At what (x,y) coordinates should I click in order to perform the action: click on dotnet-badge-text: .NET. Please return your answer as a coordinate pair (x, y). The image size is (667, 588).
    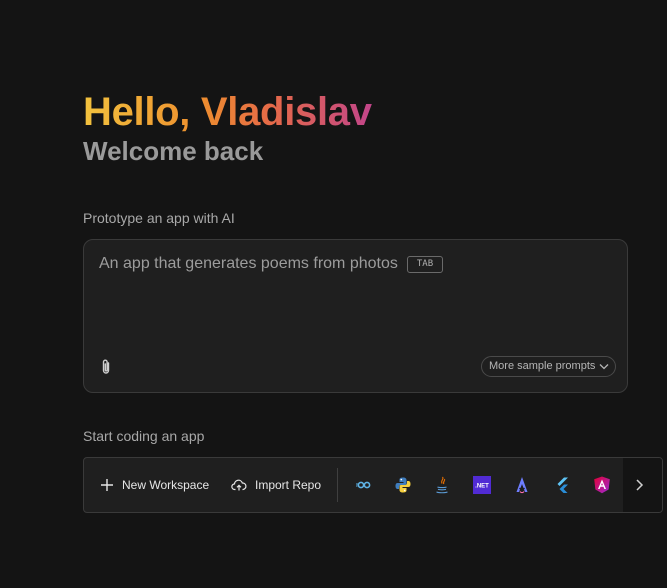
    Looking at the image, I should click on (482, 487).